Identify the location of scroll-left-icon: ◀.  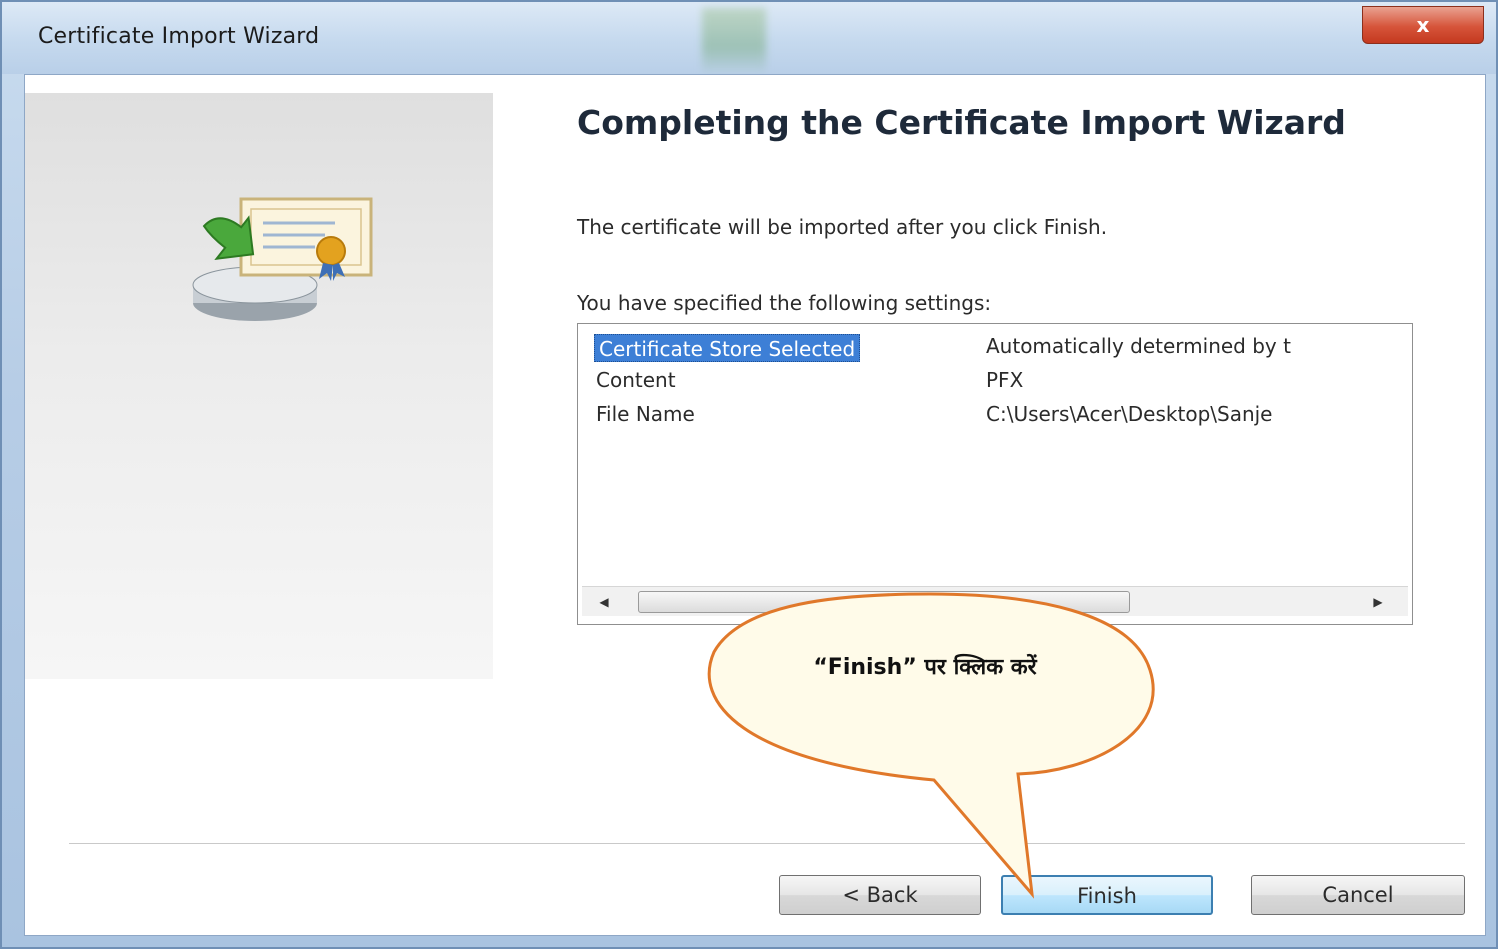
(604, 602).